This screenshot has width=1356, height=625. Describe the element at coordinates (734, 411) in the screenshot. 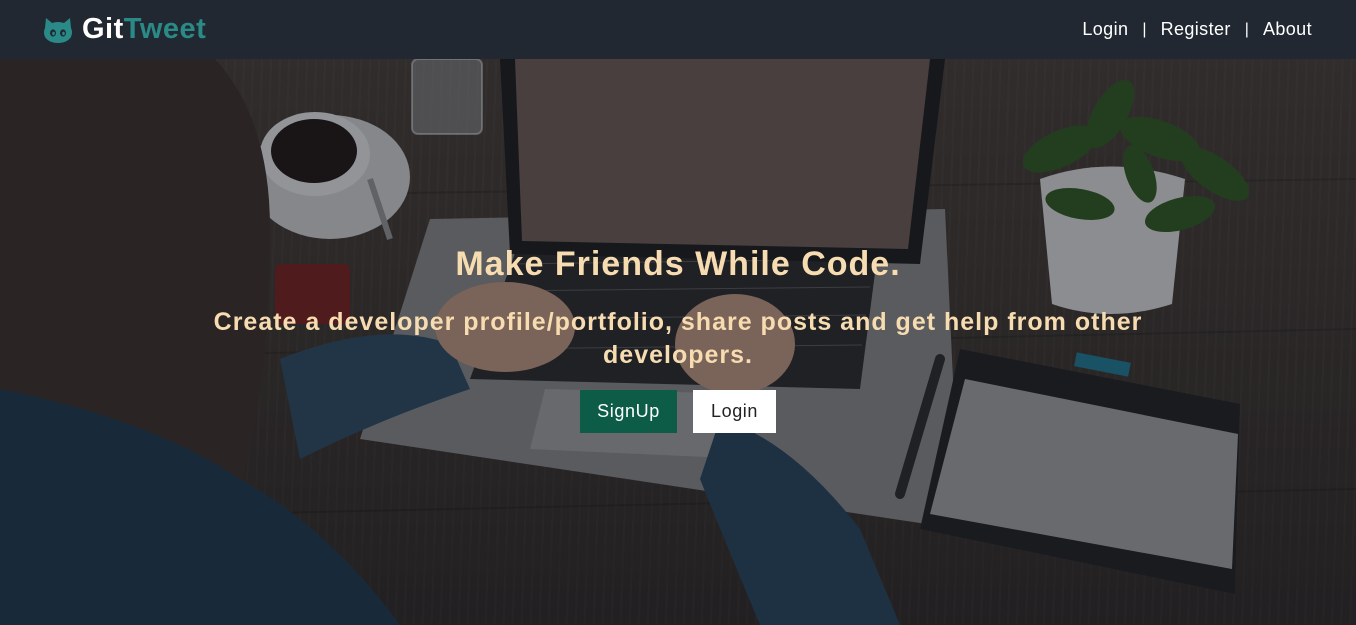

I see `login-button: Login` at that location.